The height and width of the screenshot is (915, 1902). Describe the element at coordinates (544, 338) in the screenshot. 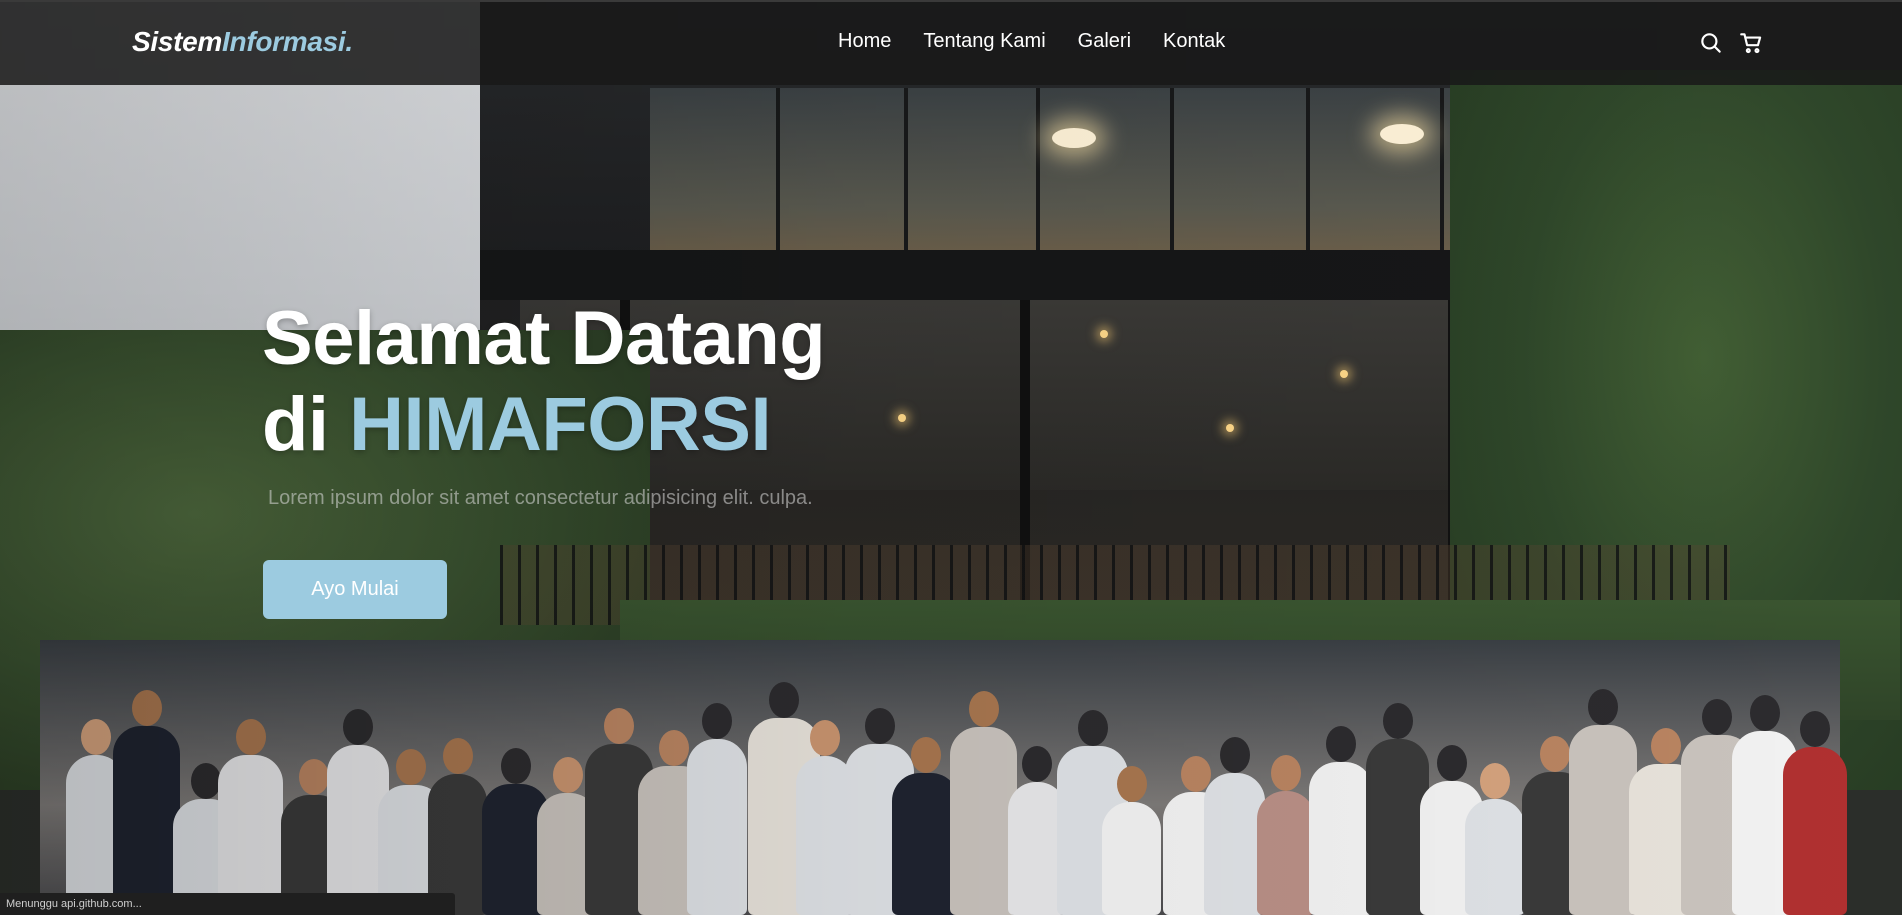

I see `hero-headline-line1: Selamat Datang` at that location.